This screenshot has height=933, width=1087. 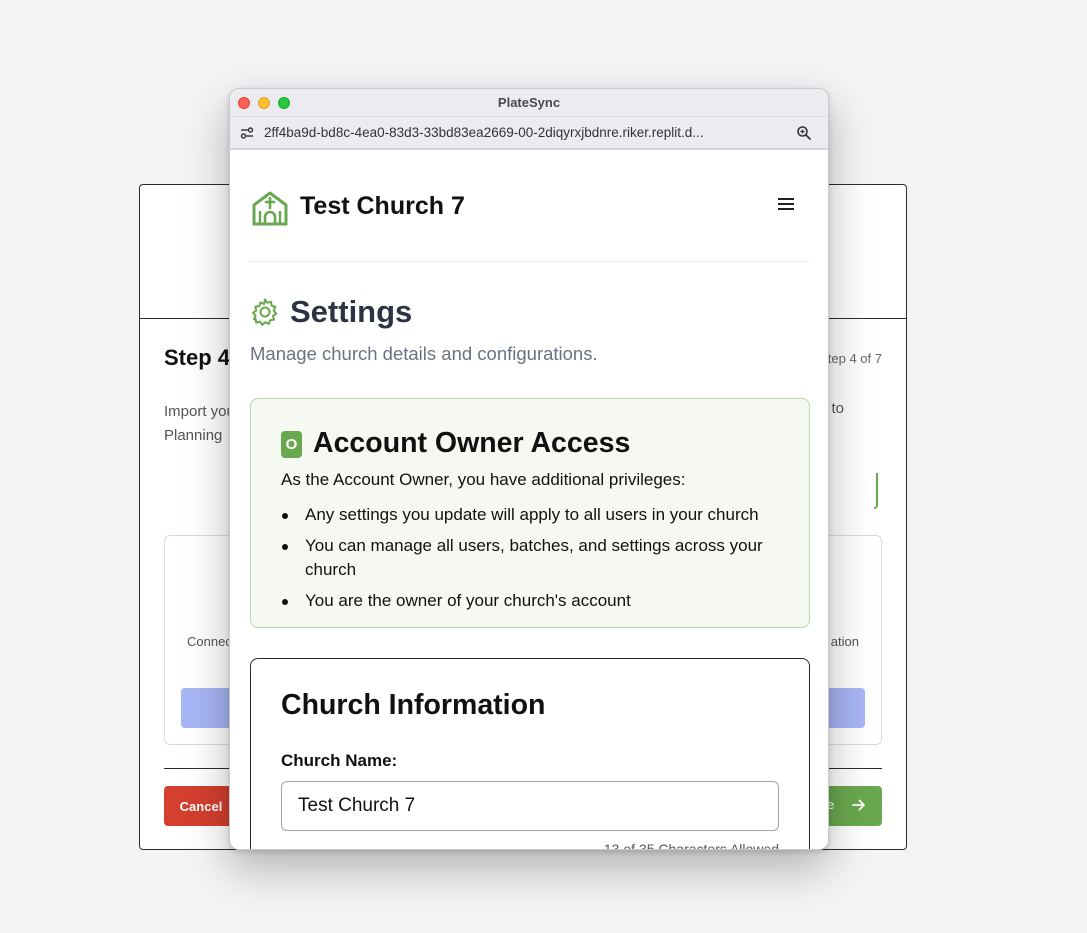 I want to click on owner-badge: O, so click(x=291, y=444).